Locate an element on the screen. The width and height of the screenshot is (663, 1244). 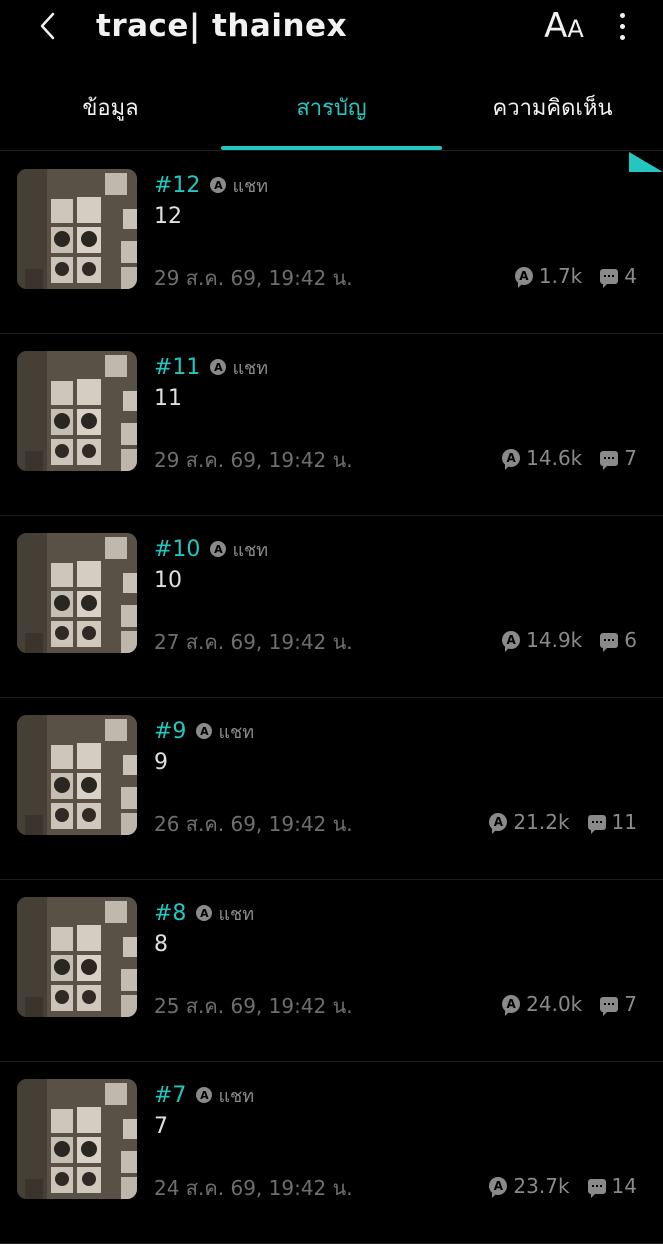
chapter-title: 11 is located at coordinates (168, 398).